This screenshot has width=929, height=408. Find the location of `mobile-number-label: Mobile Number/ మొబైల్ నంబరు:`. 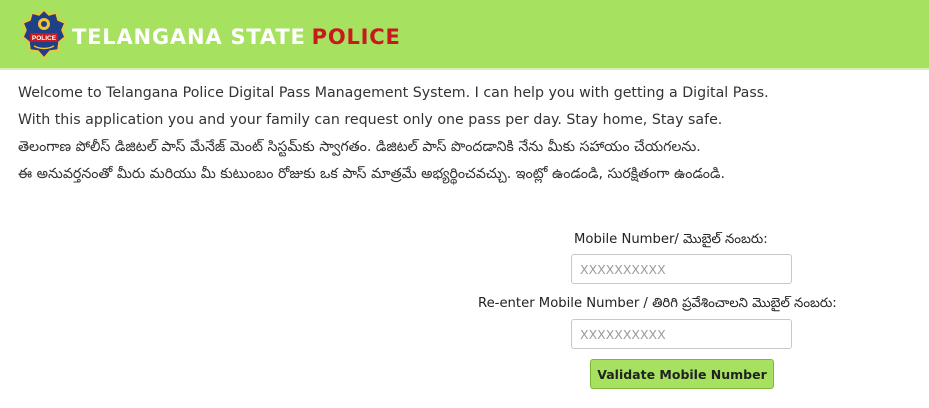

mobile-number-label: Mobile Number/ మొబైల్ నంబరు: is located at coordinates (671, 239).